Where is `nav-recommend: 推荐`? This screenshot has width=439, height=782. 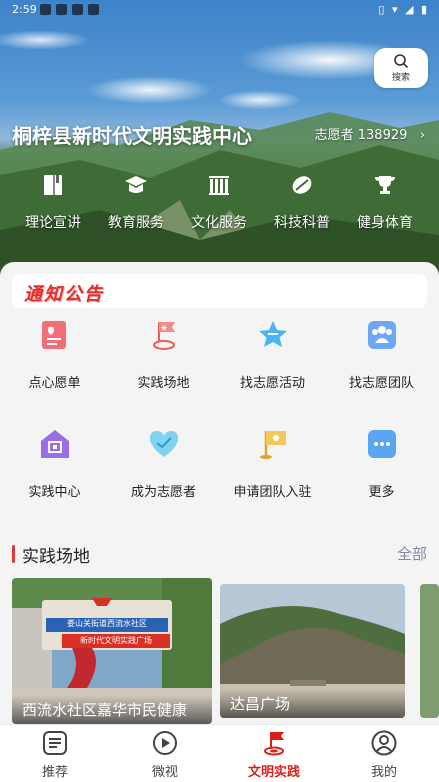
nav-recommend: 推荐 is located at coordinates (55, 754).